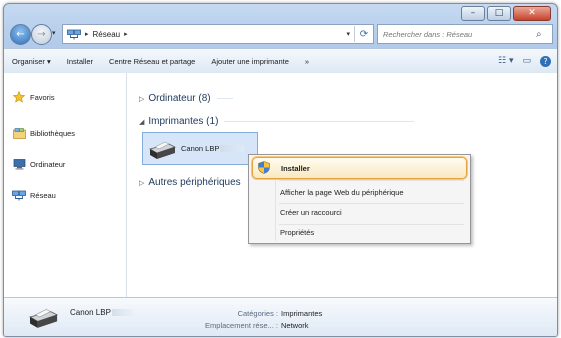 The width and height of the screenshot is (561, 338). Describe the element at coordinates (264, 167) in the screenshot. I see `uac-shield-icon` at that location.